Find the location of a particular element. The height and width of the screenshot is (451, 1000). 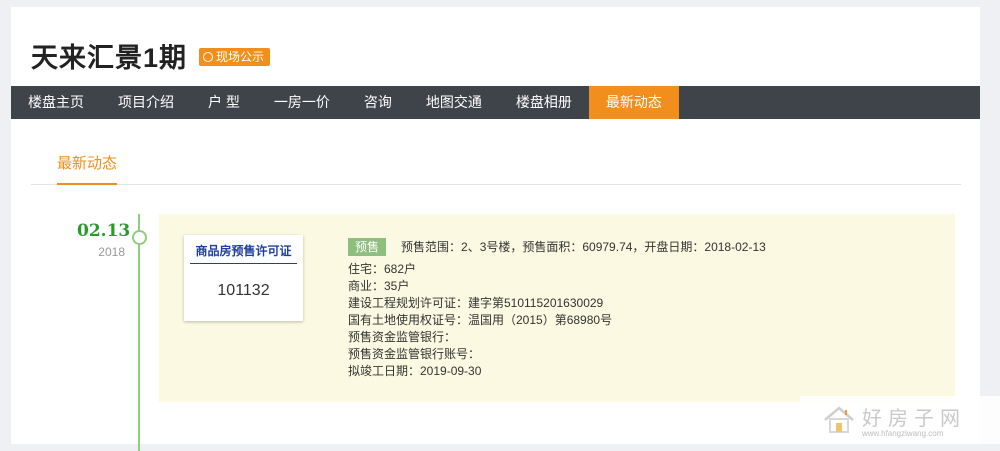

detail-escrow-account: 预售资金监管银行账号： is located at coordinates (414, 354).